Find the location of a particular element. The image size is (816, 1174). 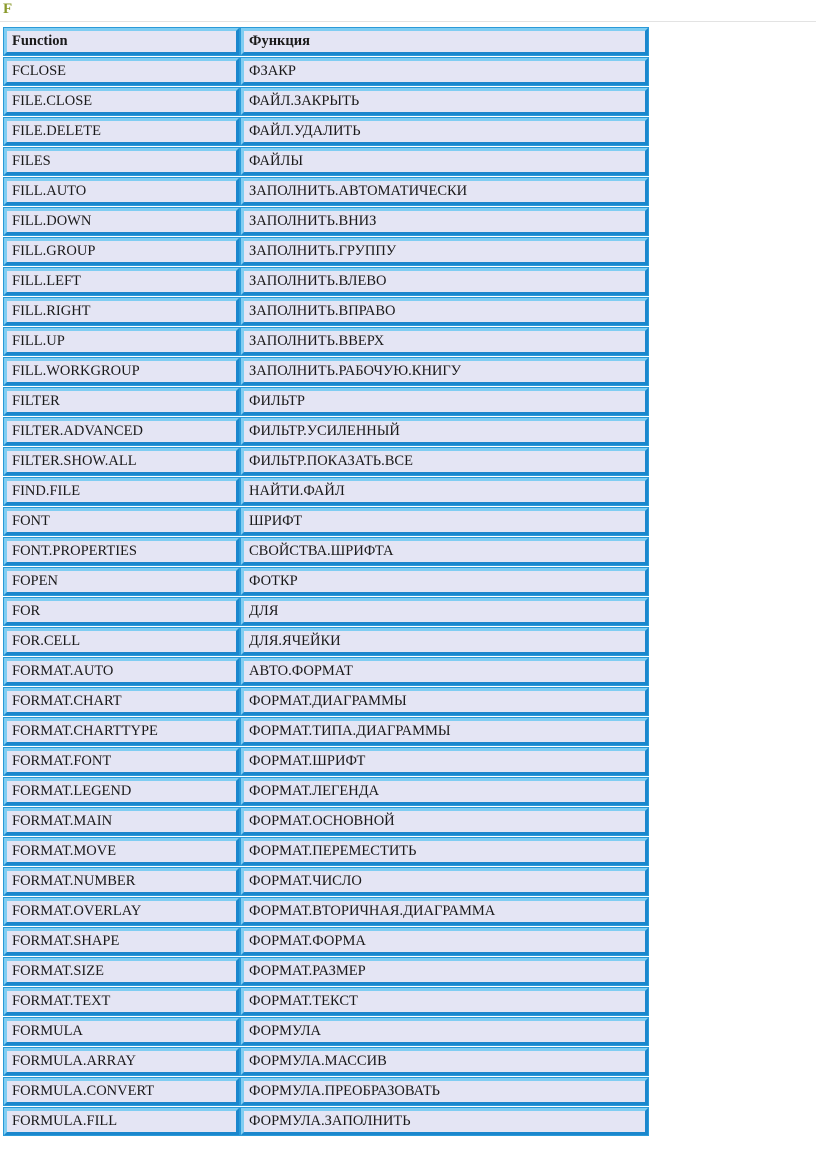

table-row: FILL.GROUP ЗАПОЛНИТЬ.ГРУППУ is located at coordinates (326, 251).